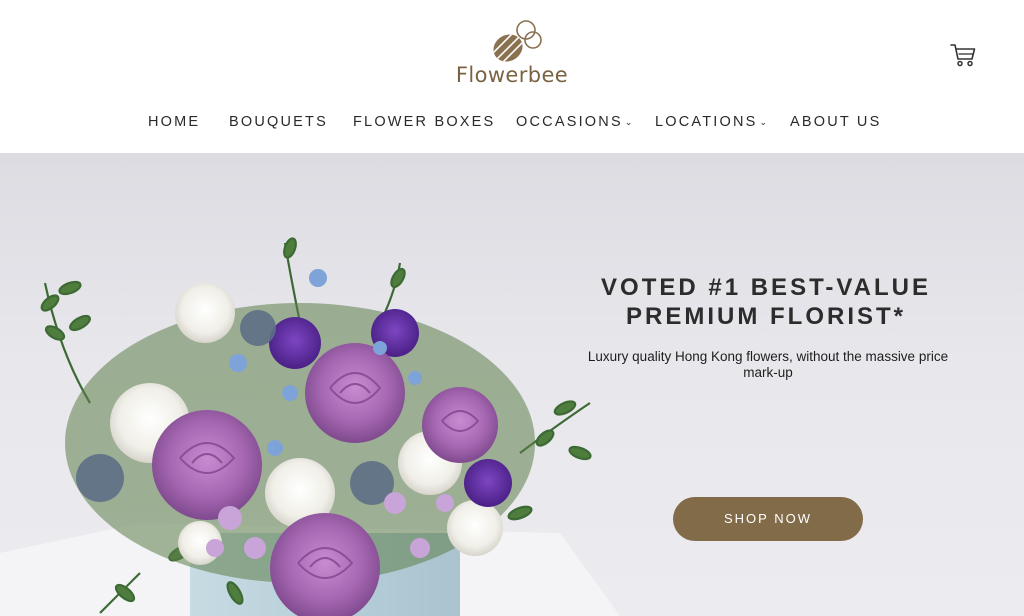  I want to click on nav-flower-boxes-label: FLOWER BOXES, so click(424, 122).